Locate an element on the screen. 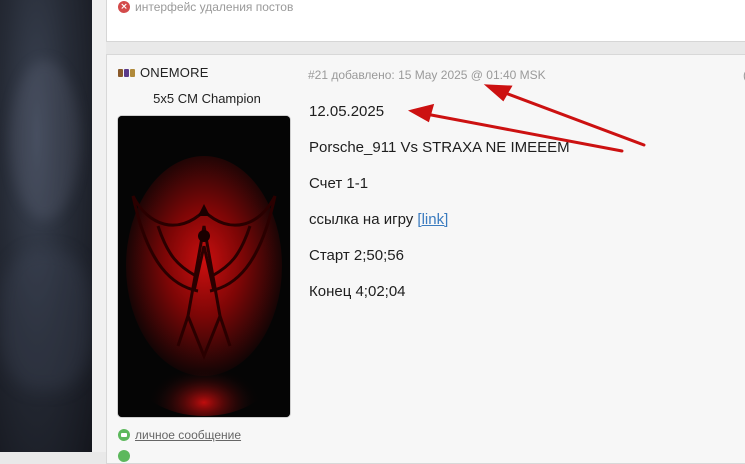 The width and height of the screenshot is (745, 464). content-end: Конец 4;02;04 is located at coordinates (357, 291).